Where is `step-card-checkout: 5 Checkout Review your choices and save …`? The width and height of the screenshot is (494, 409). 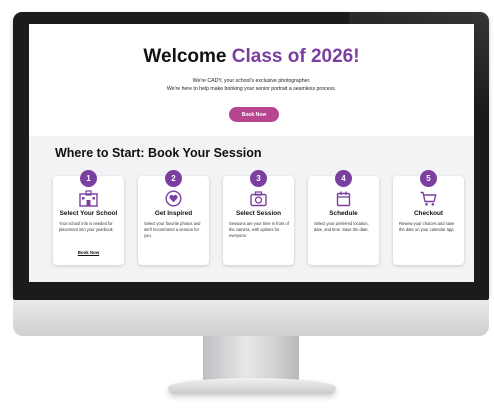
step-card-checkout: 5 Checkout Review your choices and save … is located at coordinates (428, 217).